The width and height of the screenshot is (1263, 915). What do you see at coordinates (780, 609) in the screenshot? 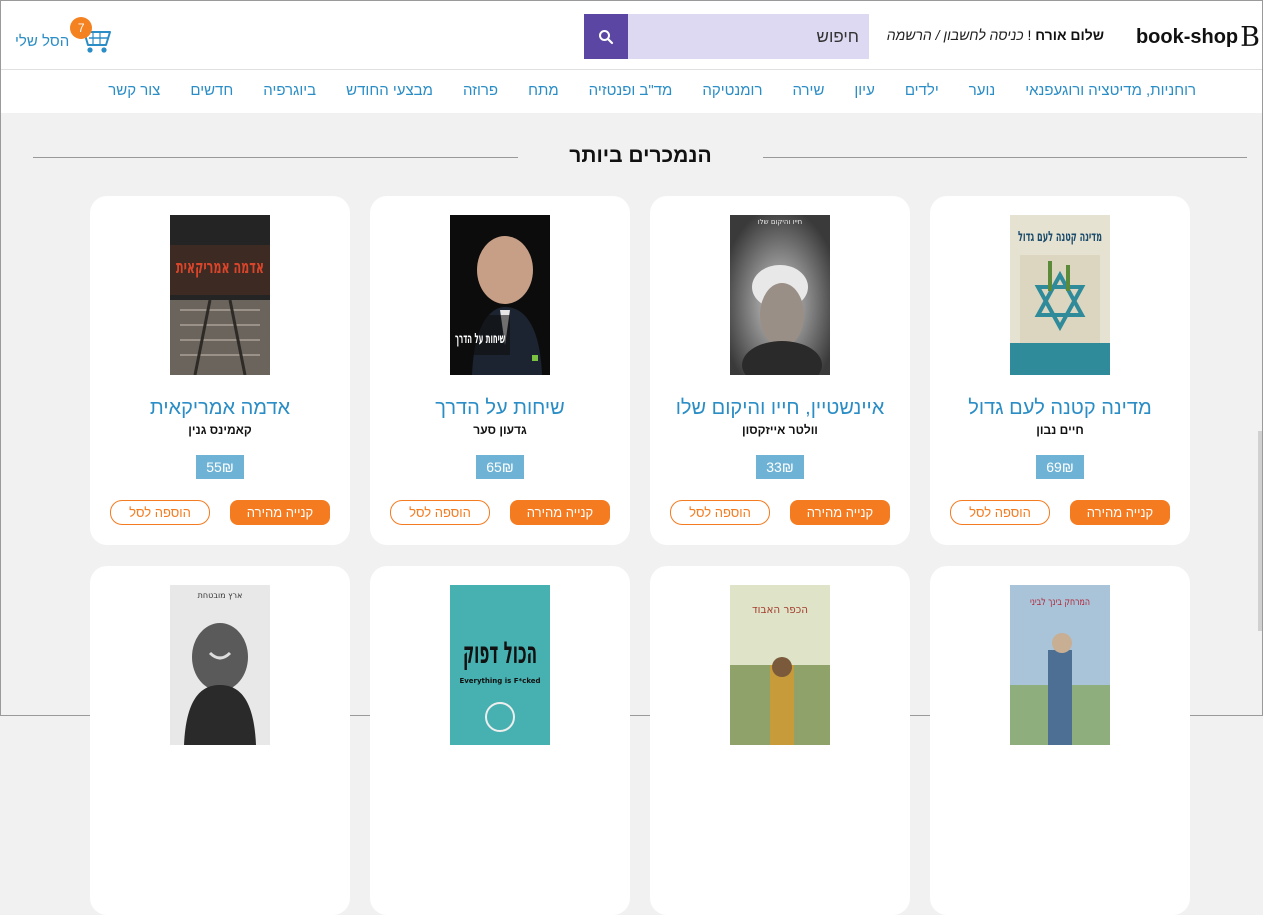
I see `cover-title: הכפר האבוד` at bounding box center [780, 609].